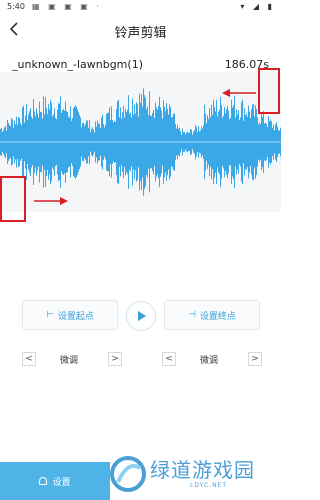  I want to click on app-header: 铃声剪辑, so click(140, 29).